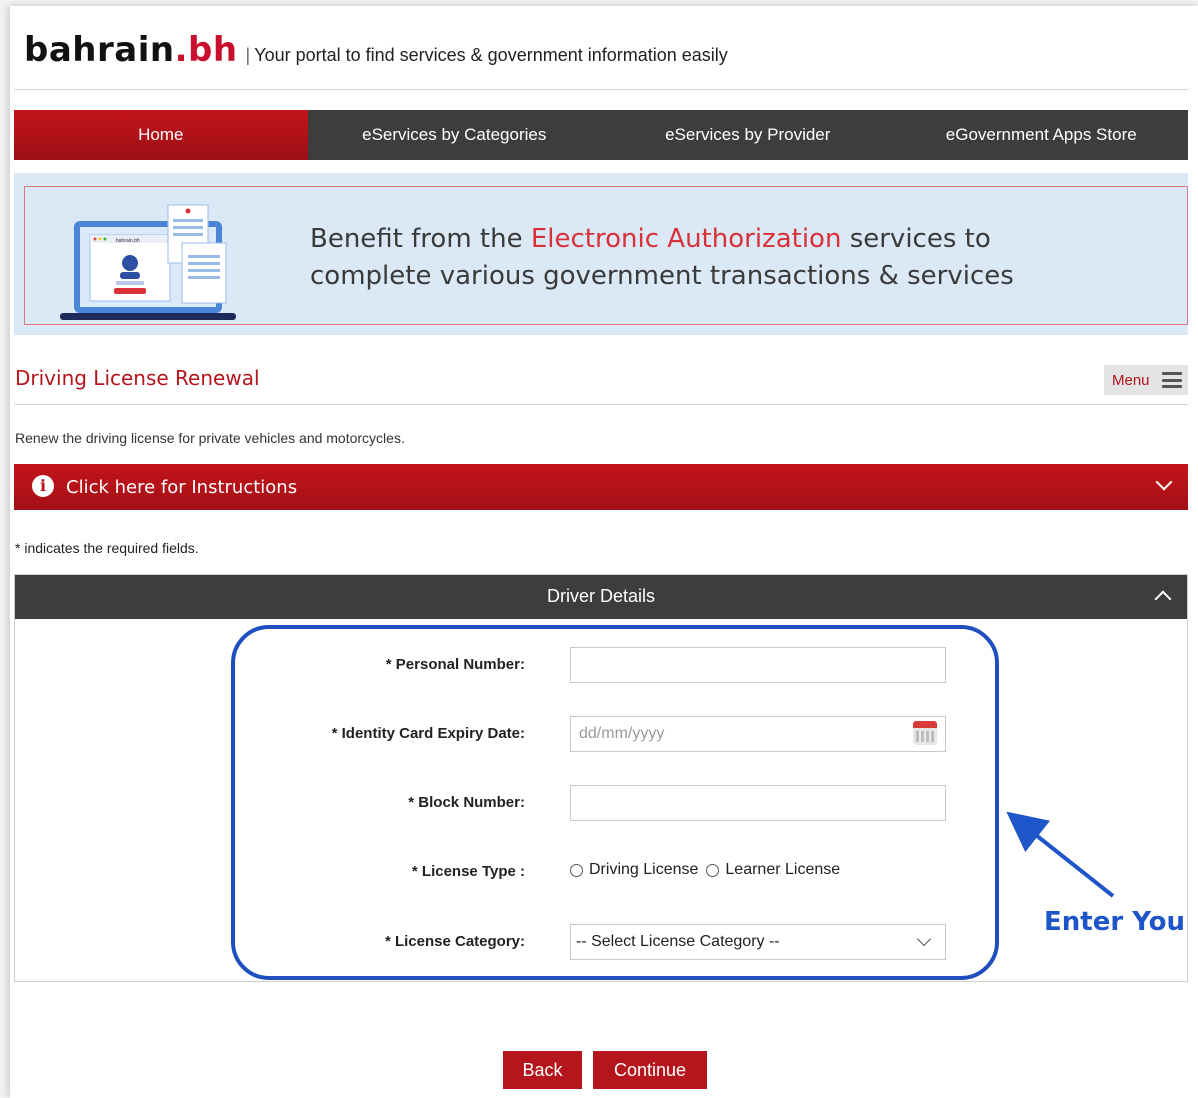 This screenshot has width=1198, height=1098. Describe the element at coordinates (678, 941) in the screenshot. I see `license-category-value: -- Select License Category --` at that location.